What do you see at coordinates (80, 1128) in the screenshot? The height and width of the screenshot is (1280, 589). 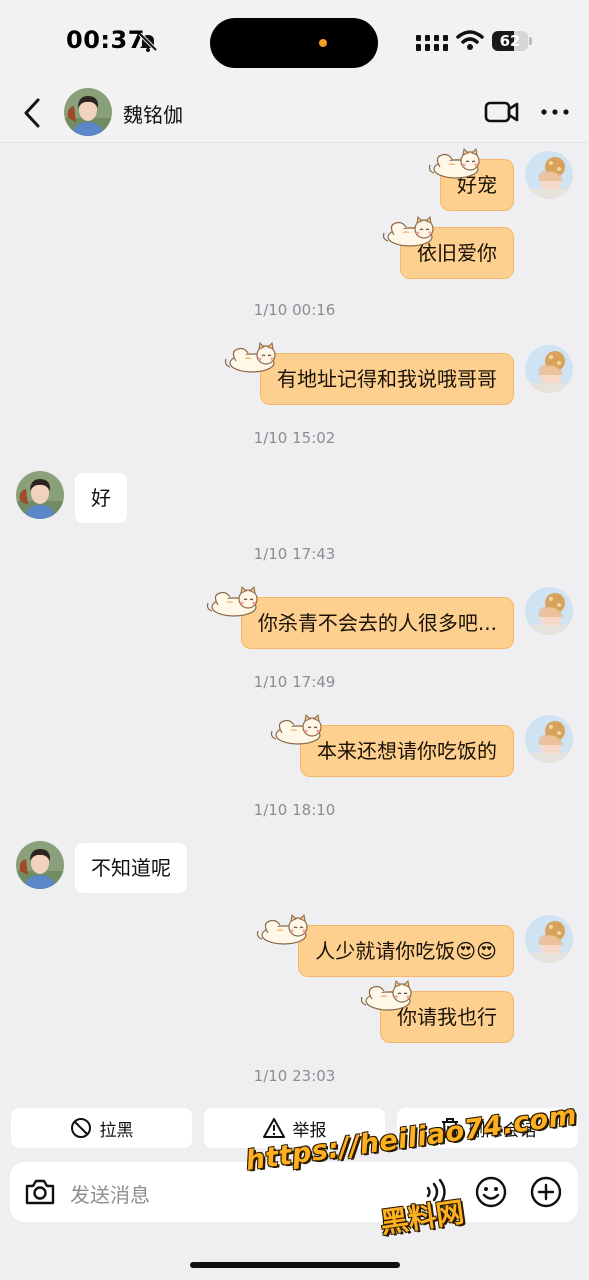 I see `block-icon` at bounding box center [80, 1128].